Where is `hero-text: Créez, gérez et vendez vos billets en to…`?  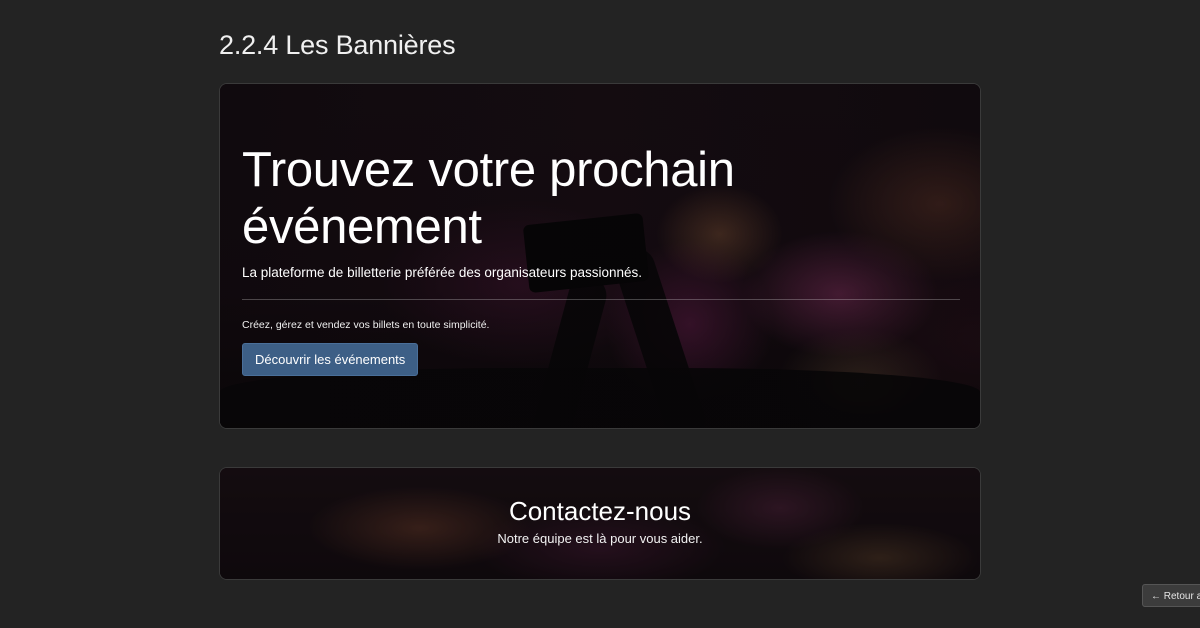
hero-text: Créez, gérez et vendez vos billets en to… is located at coordinates (366, 325).